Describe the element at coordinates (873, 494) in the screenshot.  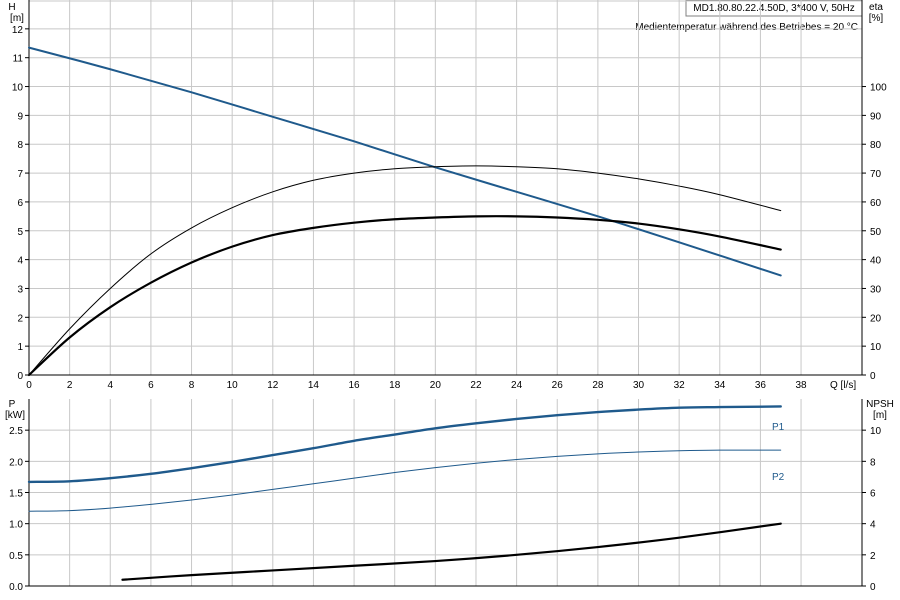
I see `y-right-tick-label: 6` at that location.